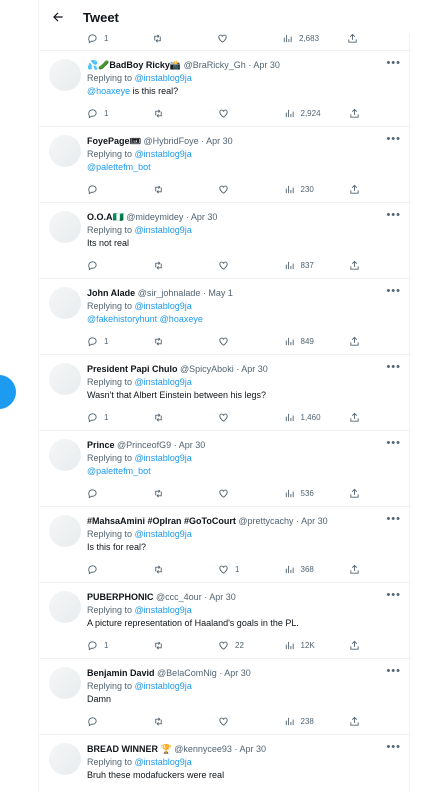  Describe the element at coordinates (119, 471) in the screenshot. I see `text-mention: @palettefm_bot` at that location.